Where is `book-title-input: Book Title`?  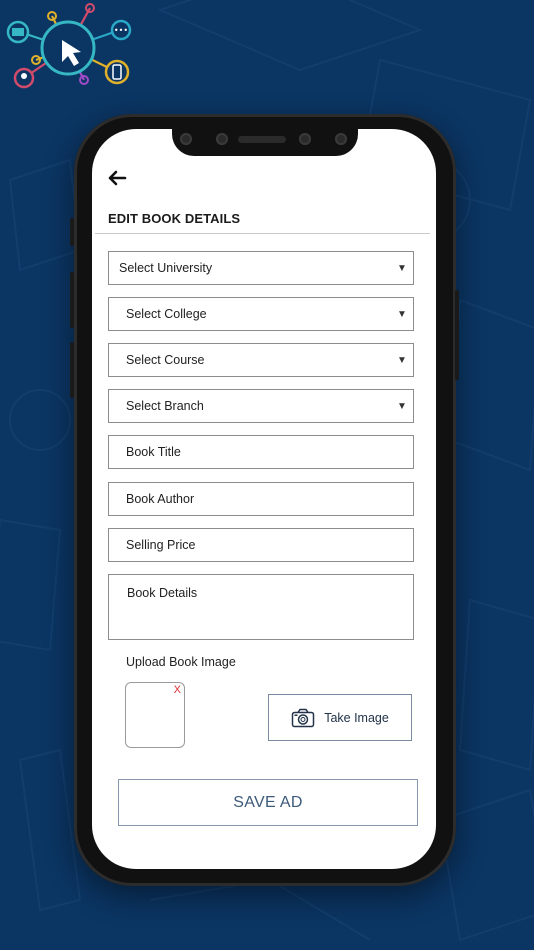
book-title-input: Book Title is located at coordinates (261, 452).